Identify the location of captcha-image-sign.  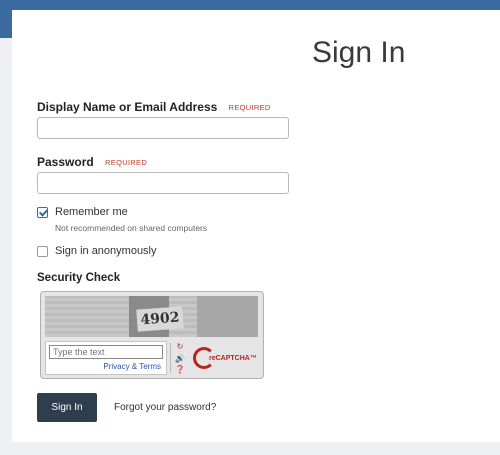
(227, 316).